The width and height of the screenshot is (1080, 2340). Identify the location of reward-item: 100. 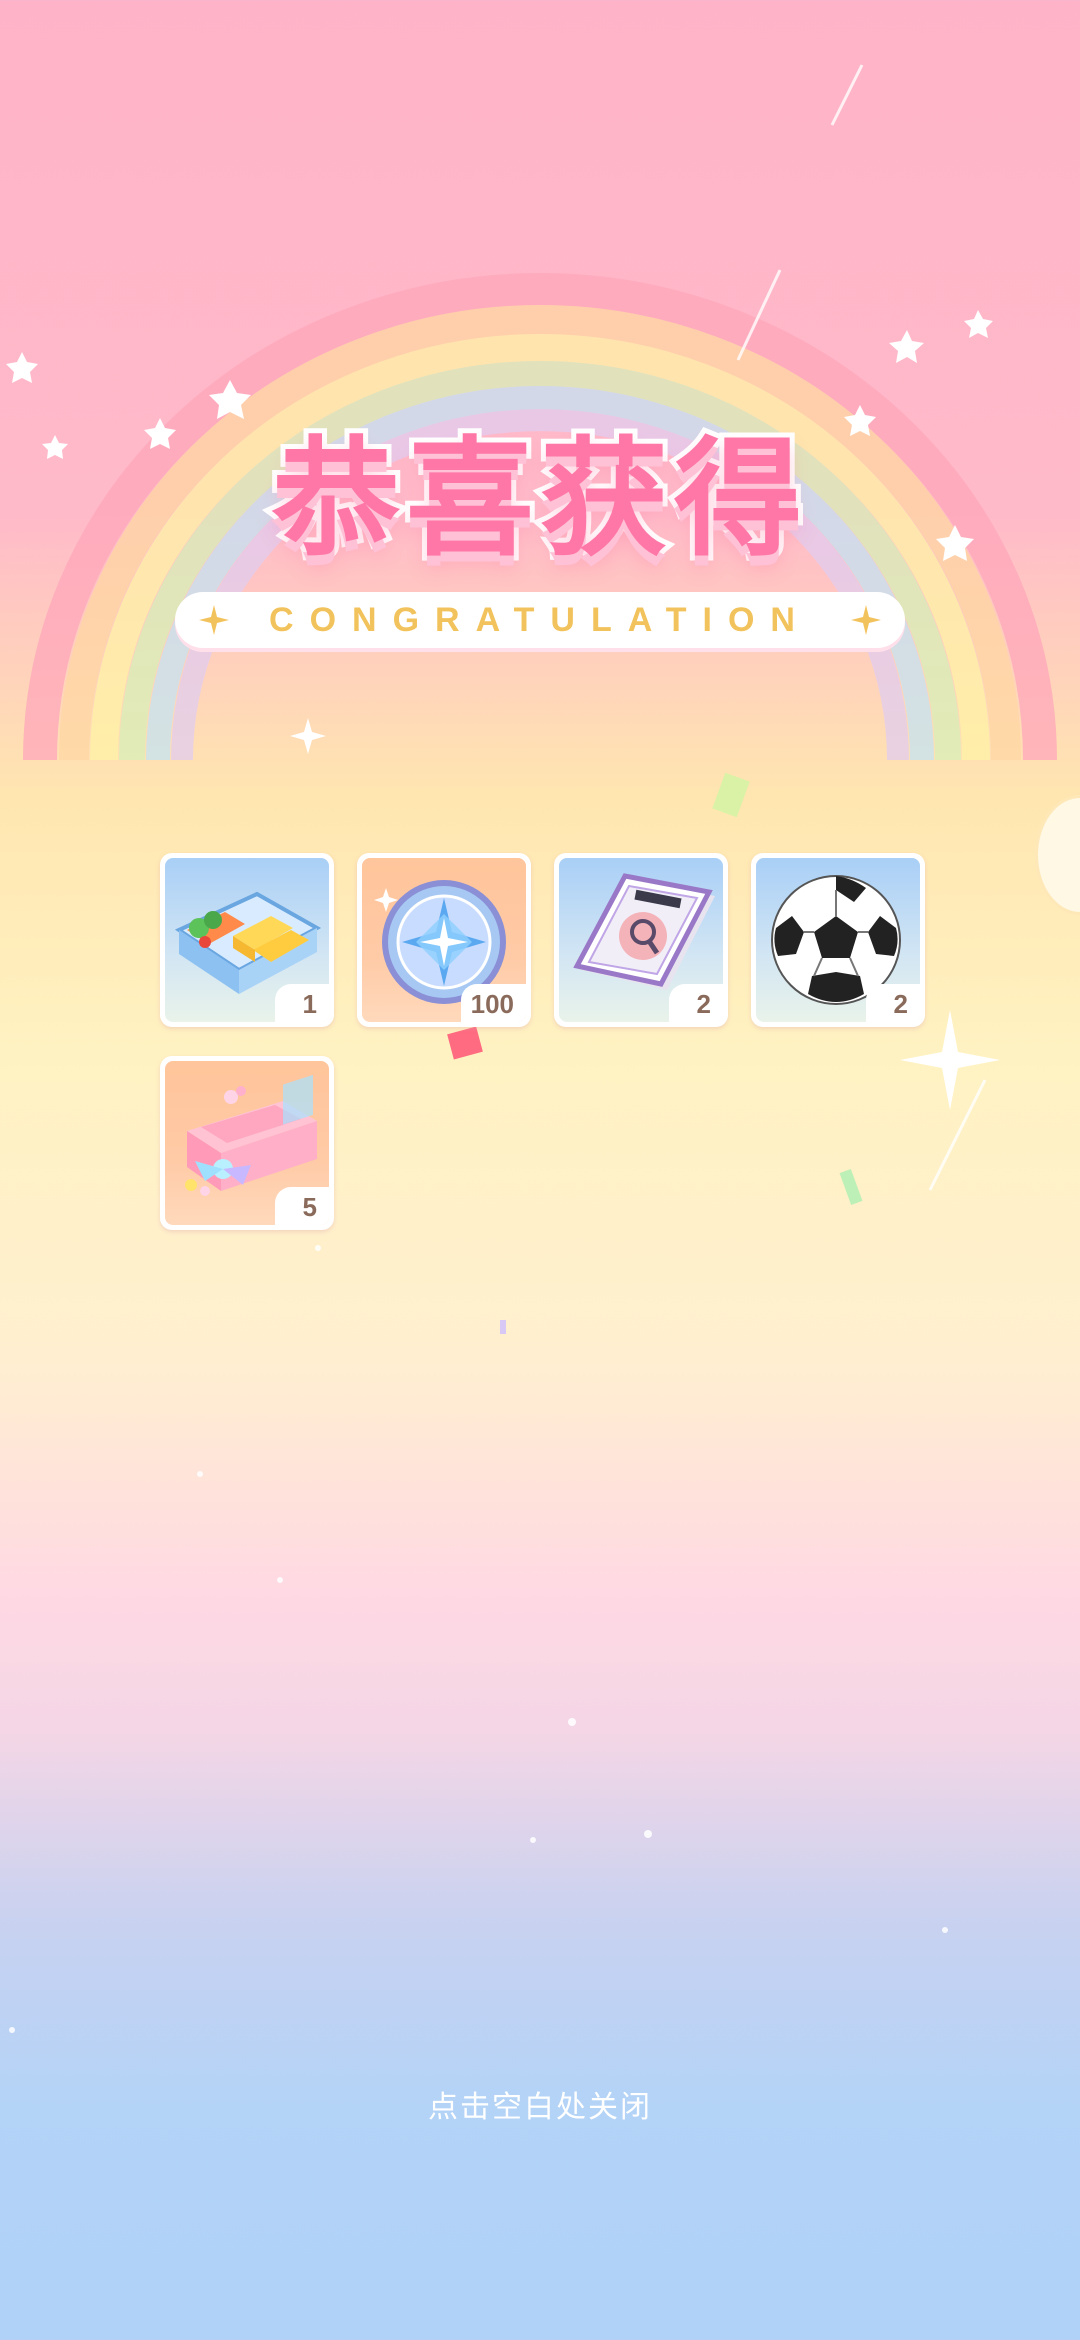
(444, 940).